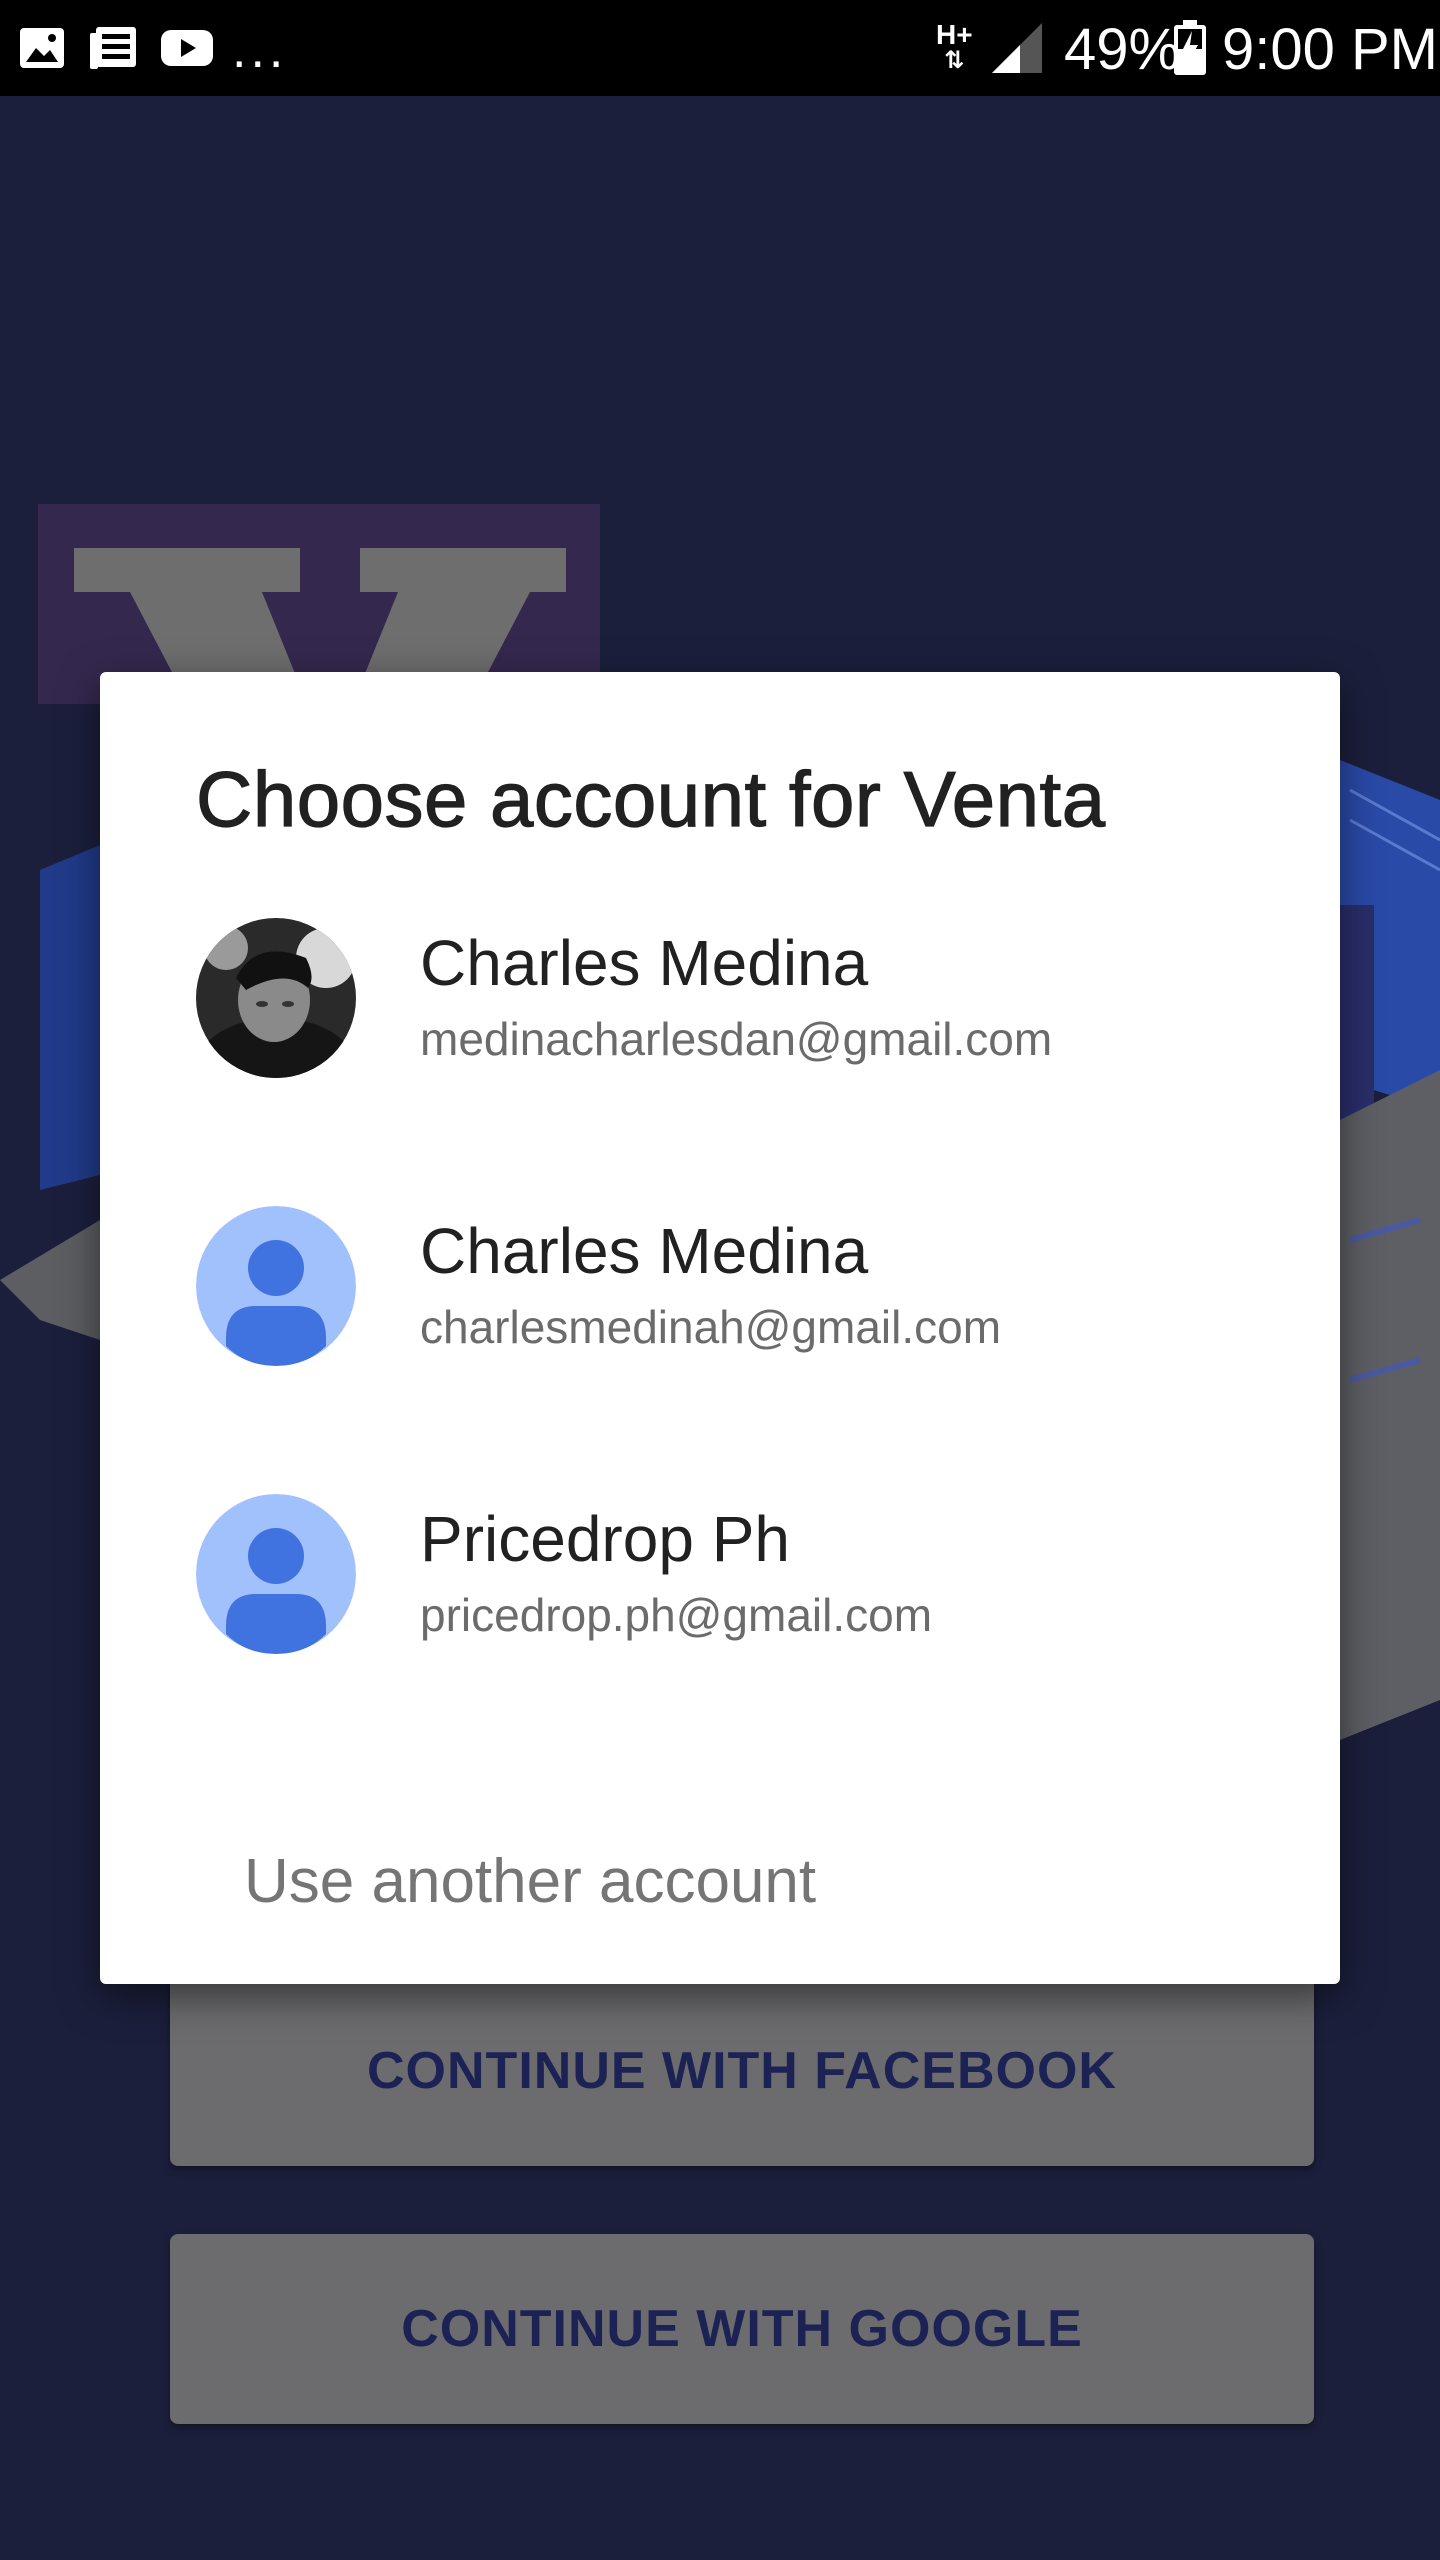  I want to click on network-type-label: H+, so click(954, 34).